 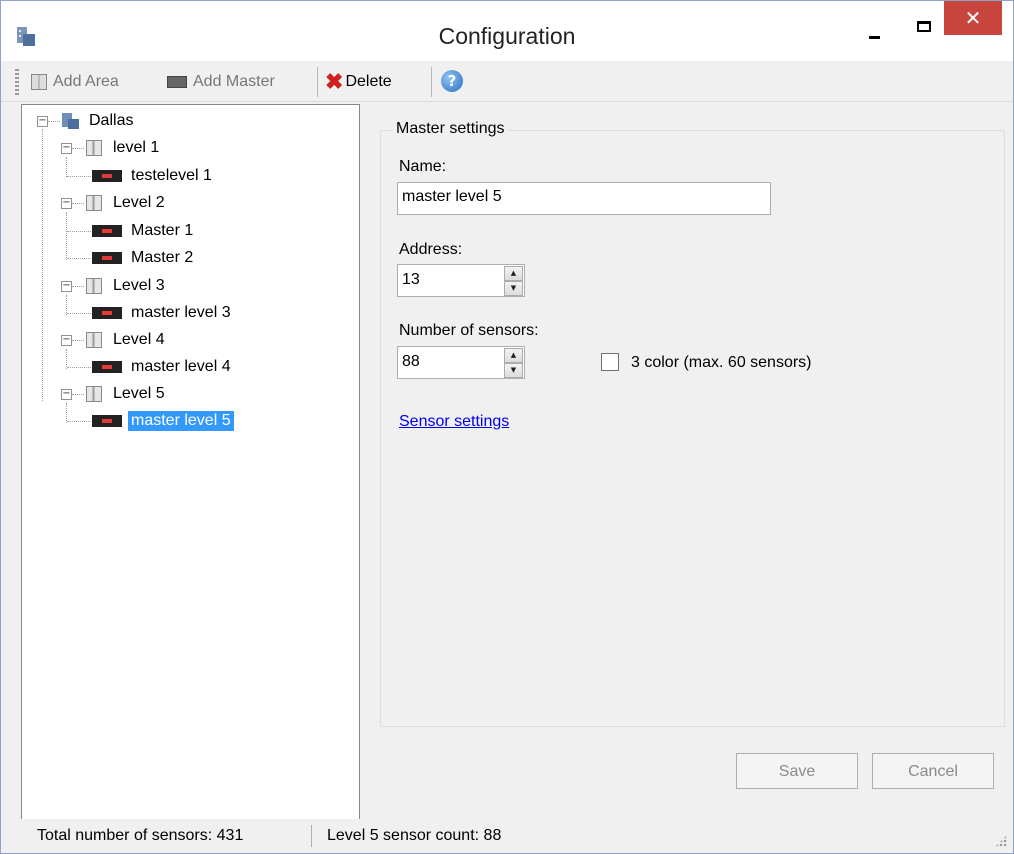 I want to click on resize-grip-icon, so click(x=1001, y=841).